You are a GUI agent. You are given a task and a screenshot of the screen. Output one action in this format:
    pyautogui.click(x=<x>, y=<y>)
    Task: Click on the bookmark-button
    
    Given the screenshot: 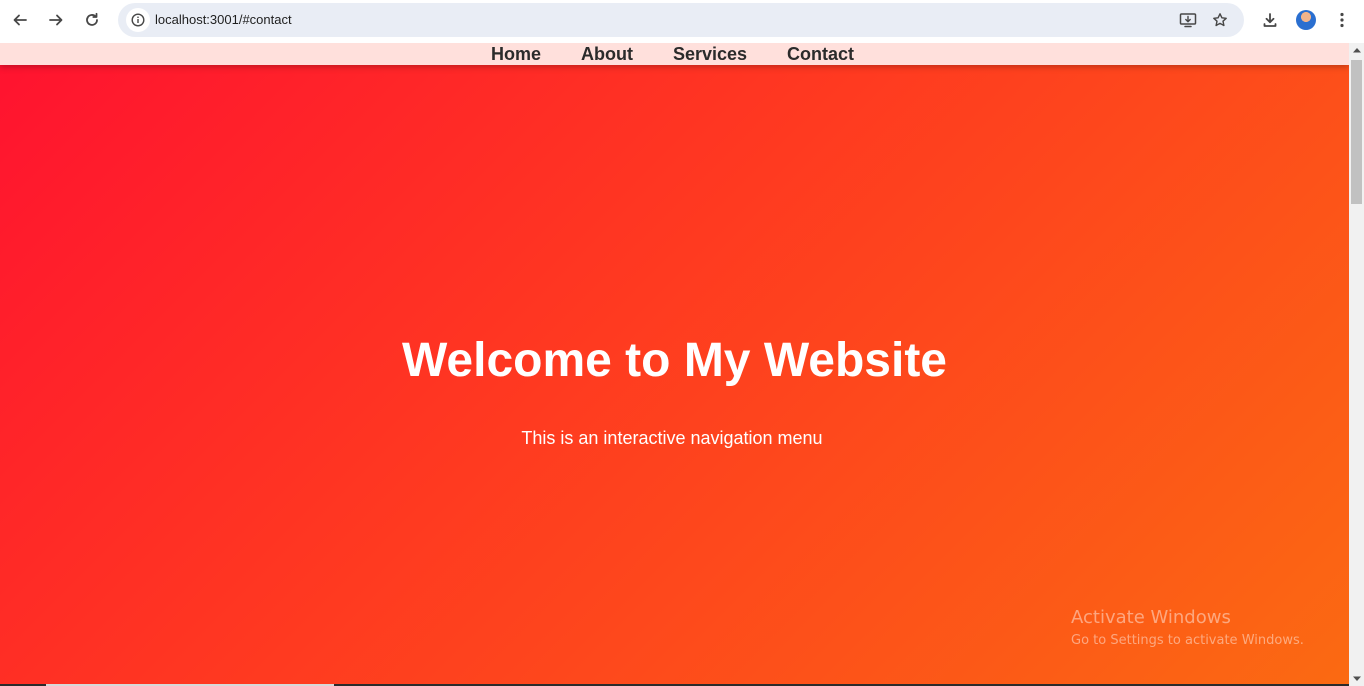 What is the action you would take?
    pyautogui.click(x=1220, y=20)
    